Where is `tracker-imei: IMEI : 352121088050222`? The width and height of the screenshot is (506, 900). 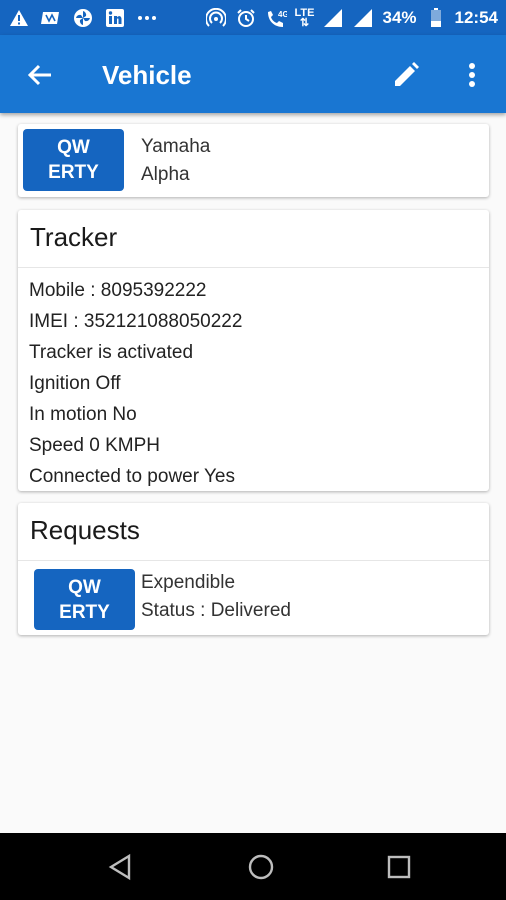 tracker-imei: IMEI : 352121088050222 is located at coordinates (136, 321).